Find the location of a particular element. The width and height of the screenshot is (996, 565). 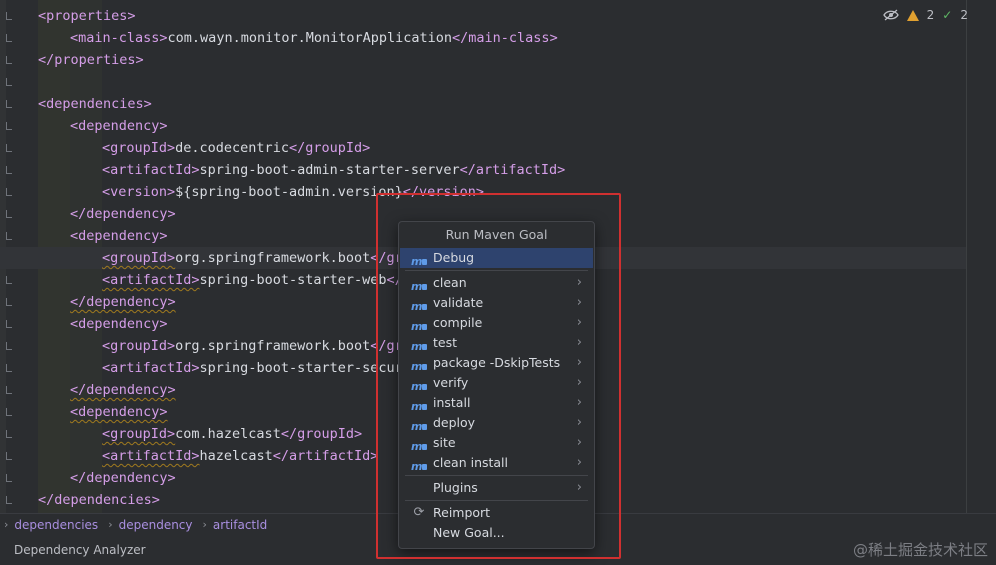

code-line: </properties> is located at coordinates (483, 60).